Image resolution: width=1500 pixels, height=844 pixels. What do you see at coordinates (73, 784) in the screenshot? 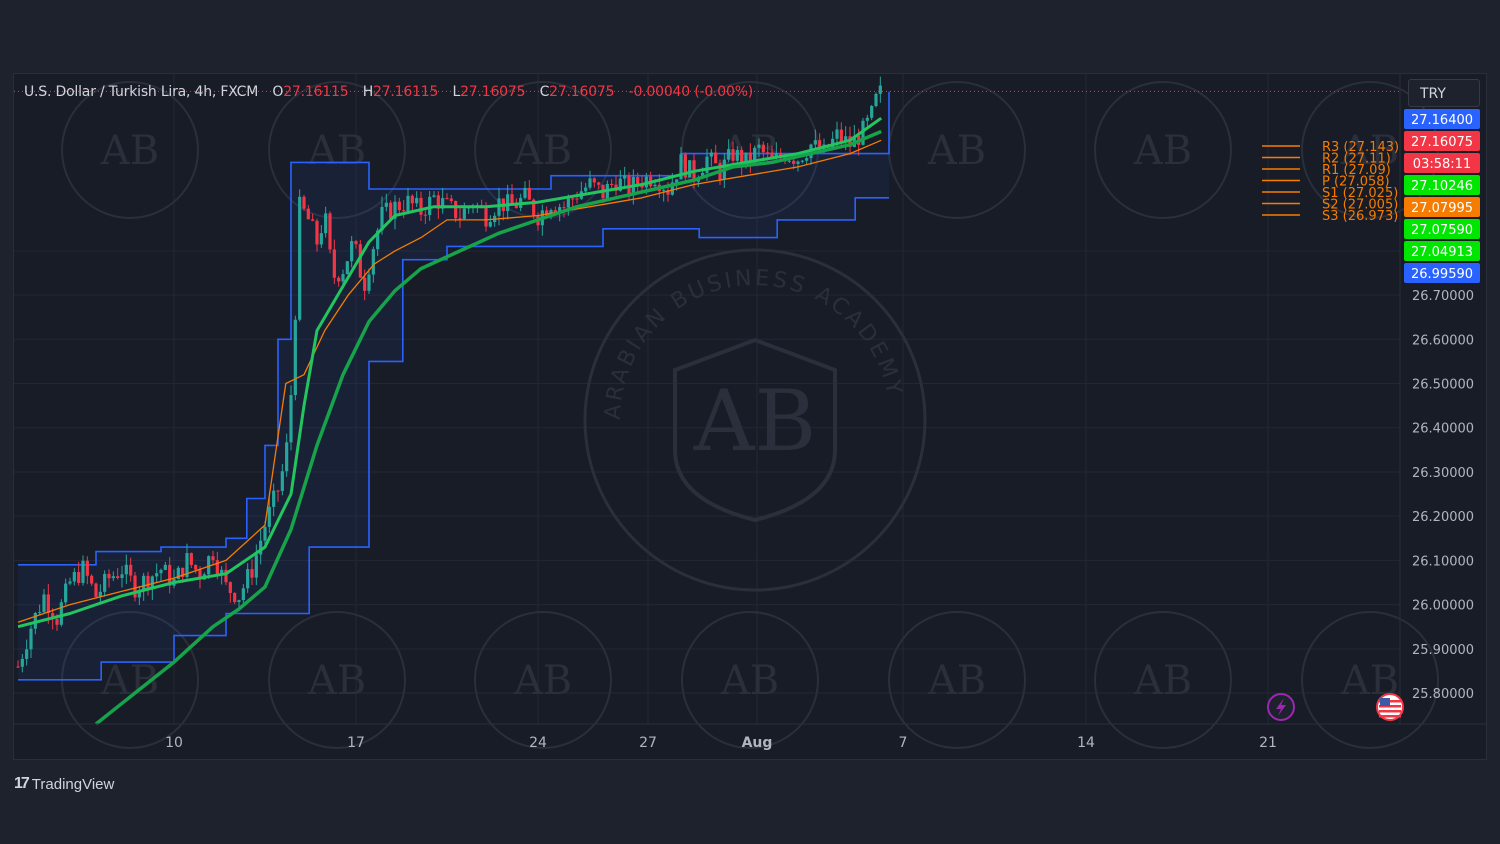
I see `tradingview-name: TradingView` at bounding box center [73, 784].